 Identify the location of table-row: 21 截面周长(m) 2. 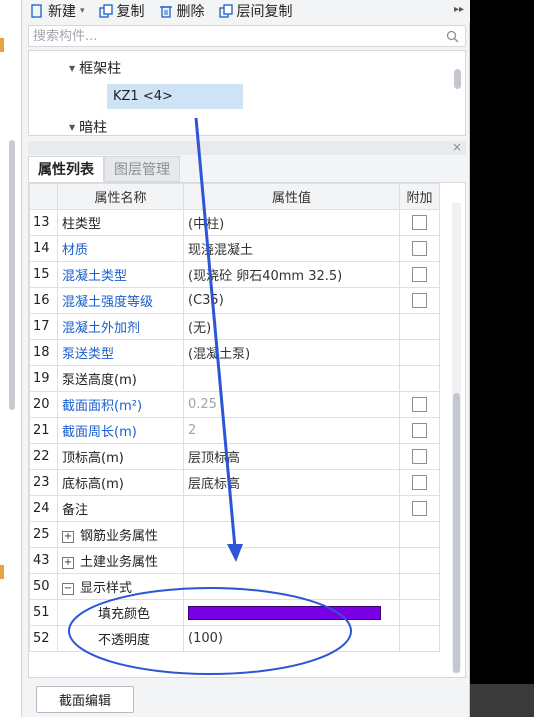
(234, 430).